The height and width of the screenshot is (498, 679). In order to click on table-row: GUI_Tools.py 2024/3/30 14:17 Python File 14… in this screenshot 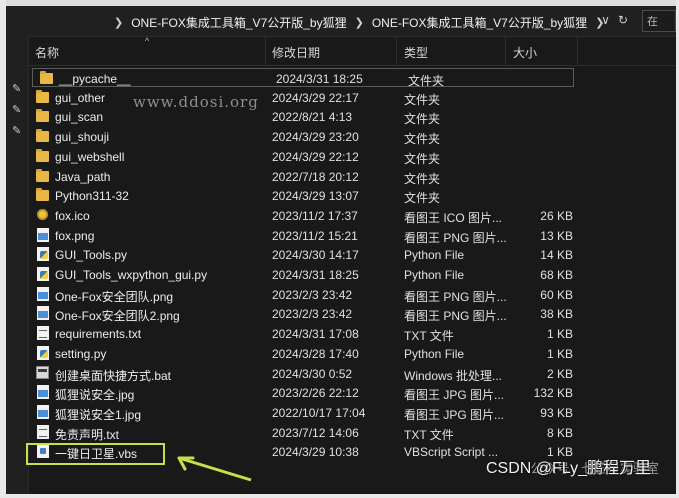, I will do `click(309, 254)`.